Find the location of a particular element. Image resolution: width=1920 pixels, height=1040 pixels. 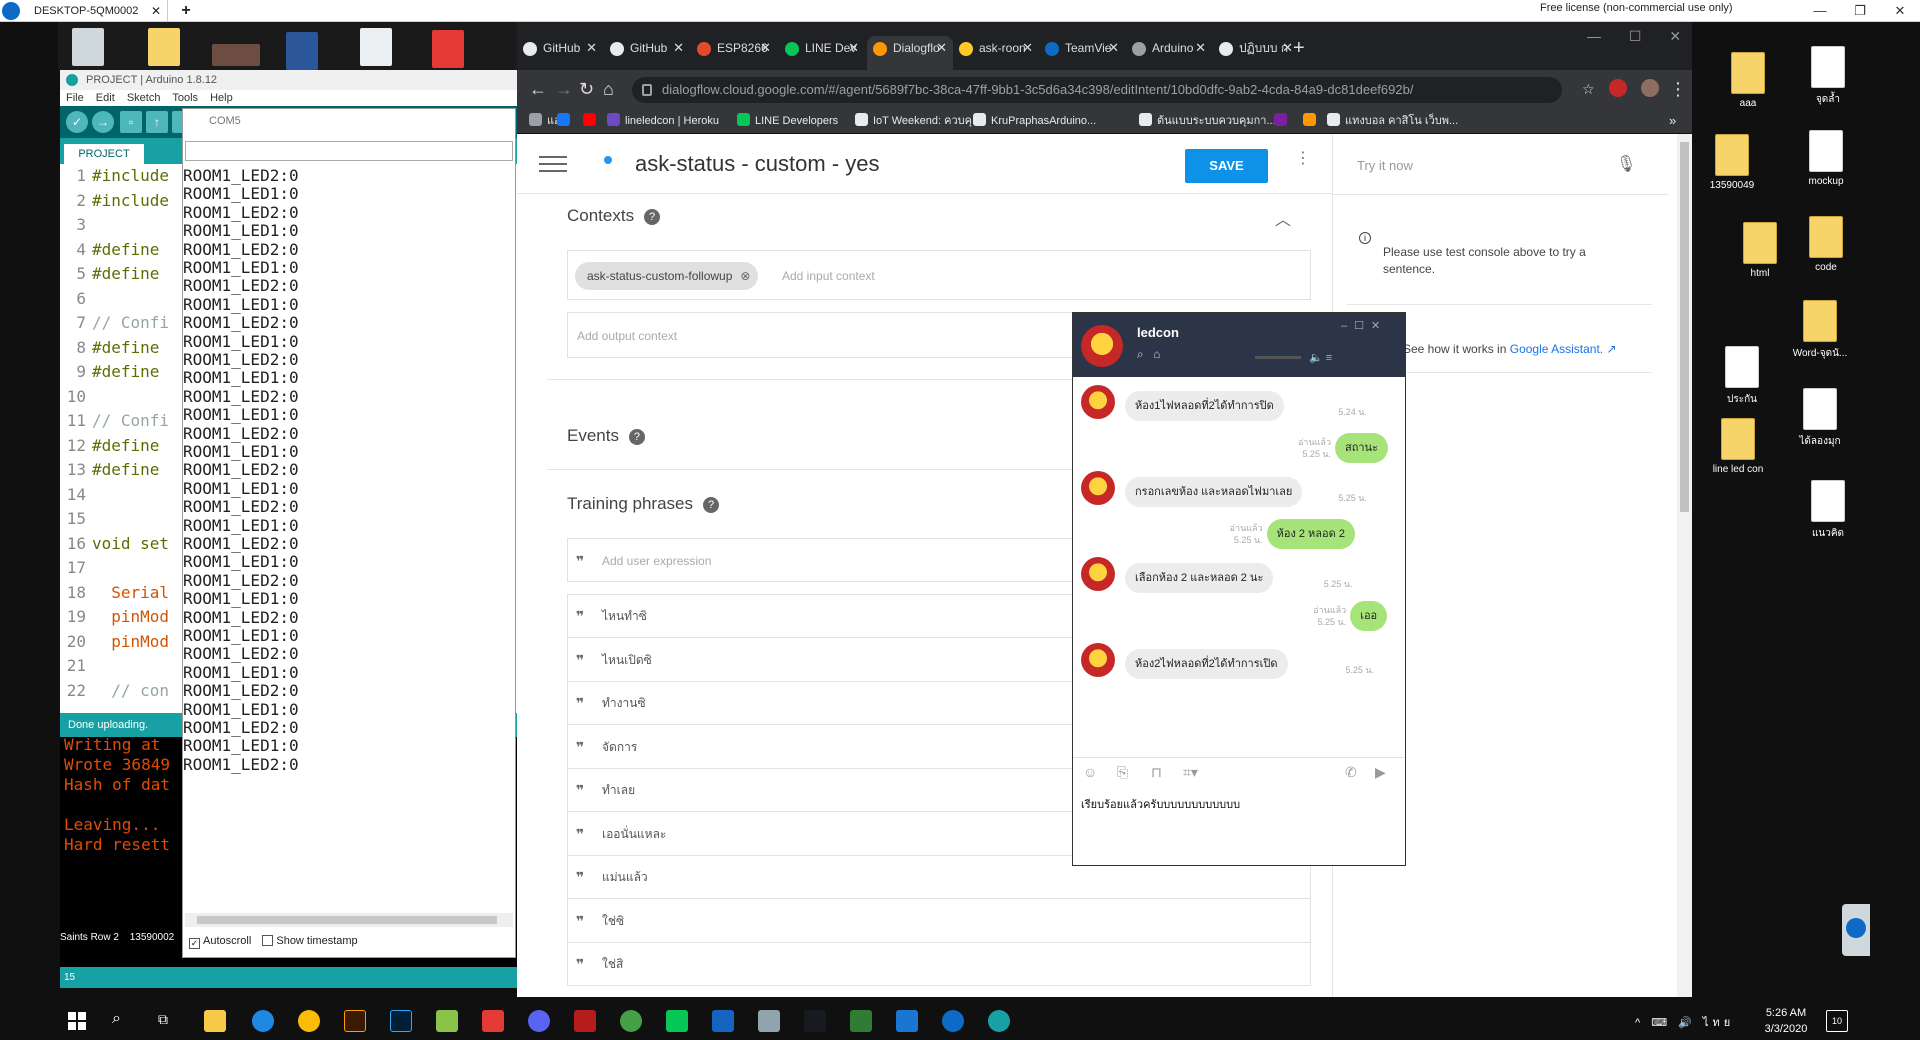

close-icon: ✕ is located at coordinates (1675, 36).